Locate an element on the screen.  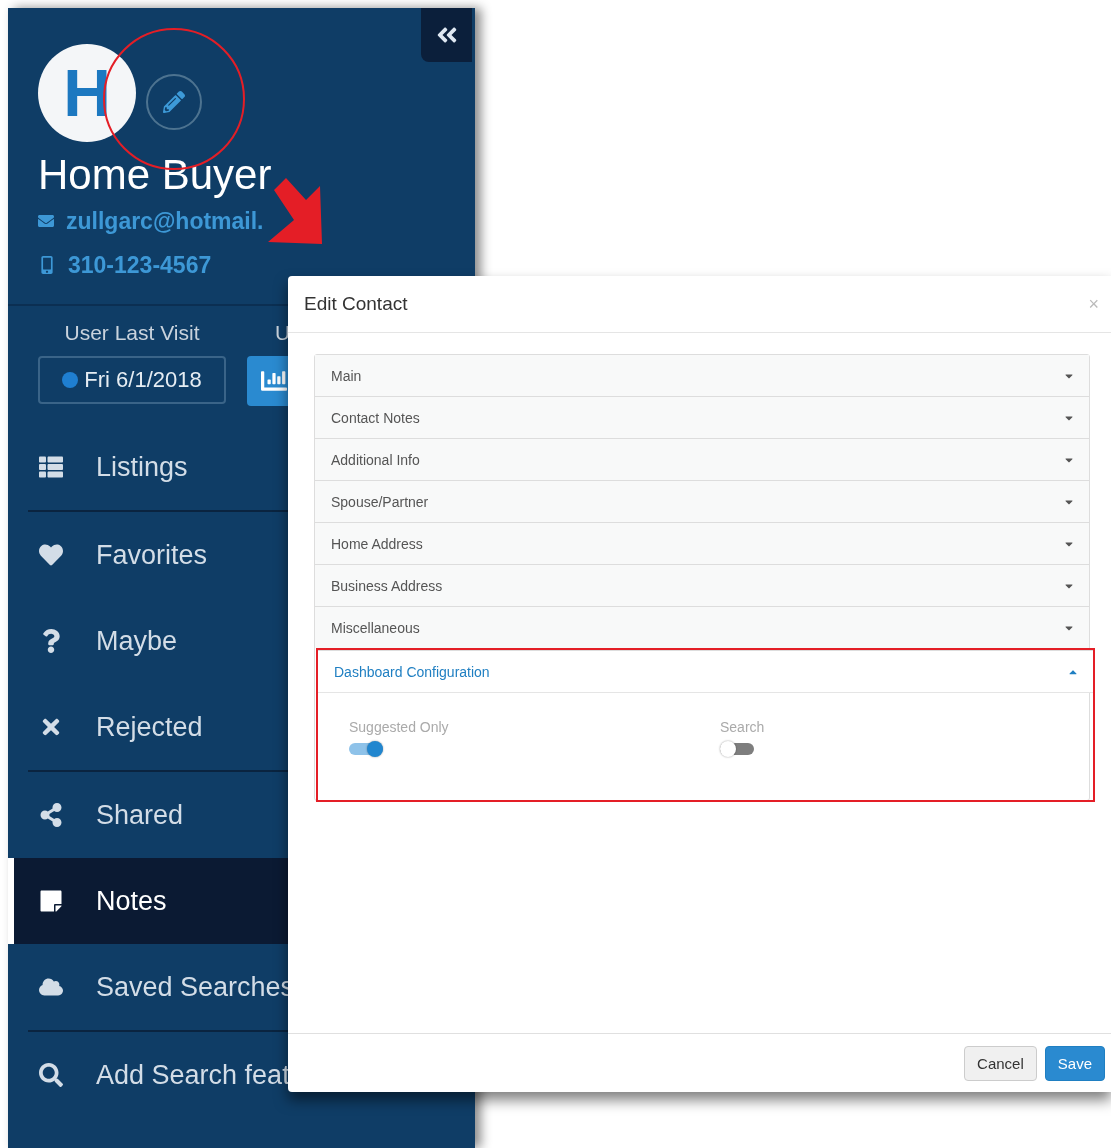
accordion-header: Main is located at coordinates (702, 375).